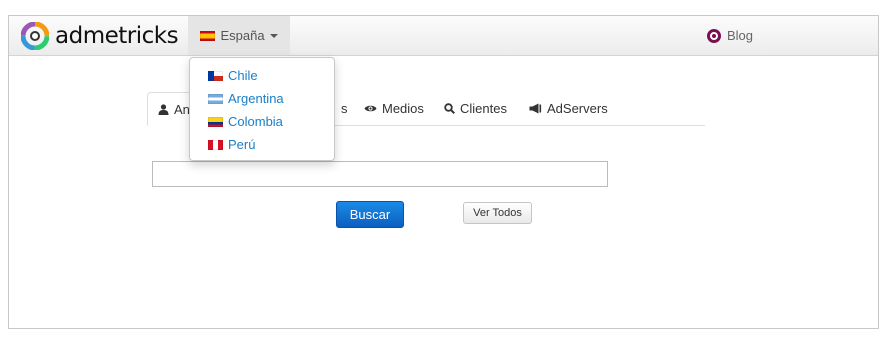  What do you see at coordinates (117, 36) in the screenshot?
I see `brand-name: admetricks` at bounding box center [117, 36].